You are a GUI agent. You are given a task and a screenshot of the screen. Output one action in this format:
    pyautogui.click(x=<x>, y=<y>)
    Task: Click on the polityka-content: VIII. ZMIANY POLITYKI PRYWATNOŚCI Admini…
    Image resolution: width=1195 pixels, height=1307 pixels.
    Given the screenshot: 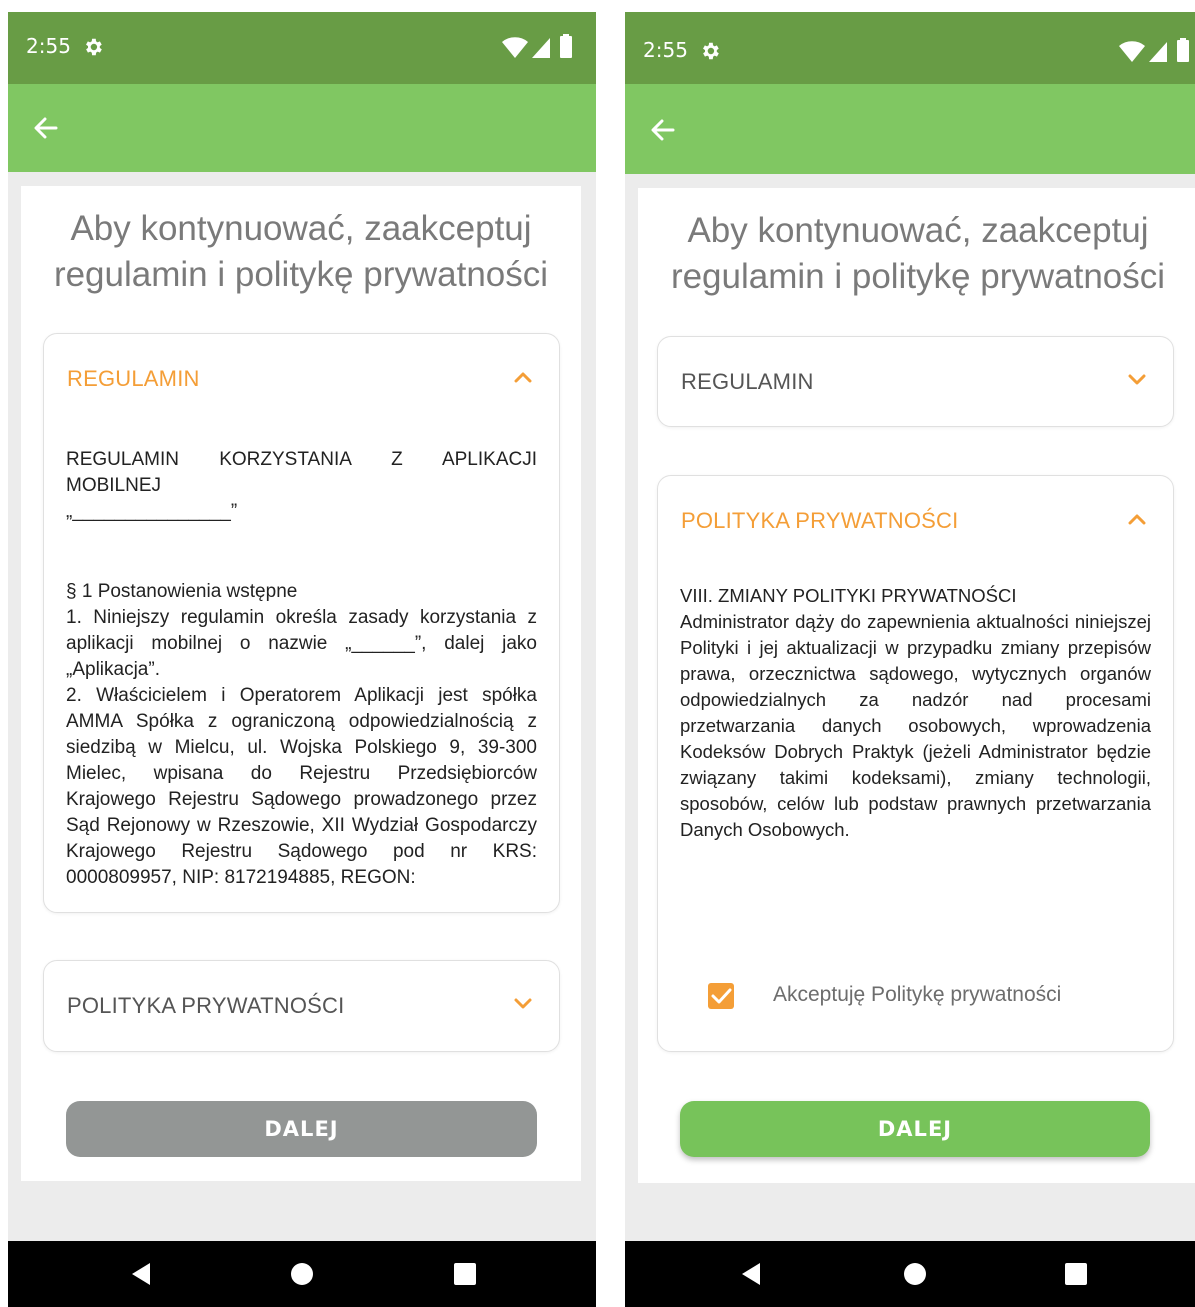 What is the action you would take?
    pyautogui.click(x=915, y=713)
    